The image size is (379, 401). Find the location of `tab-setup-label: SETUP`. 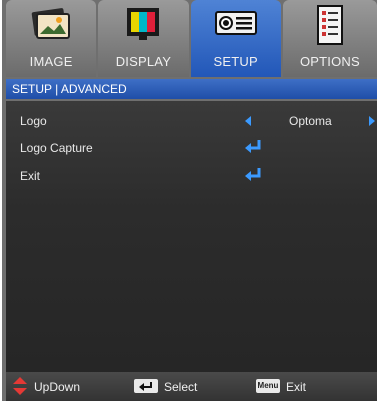

tab-setup-label: SETUP is located at coordinates (235, 61).